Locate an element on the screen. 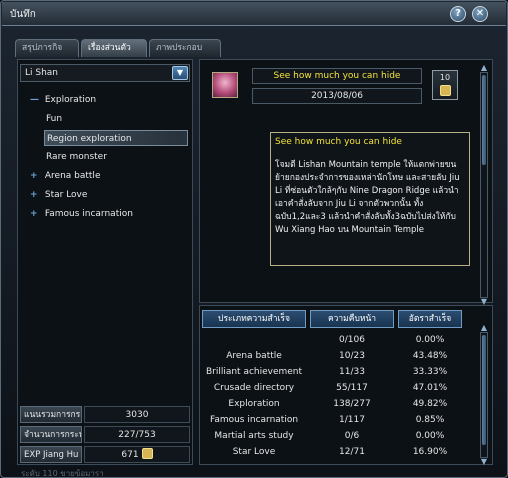 Image resolution: width=508 pixels, height=478 pixels. column-header-rate: อัตราสำเร็จ is located at coordinates (430, 319).